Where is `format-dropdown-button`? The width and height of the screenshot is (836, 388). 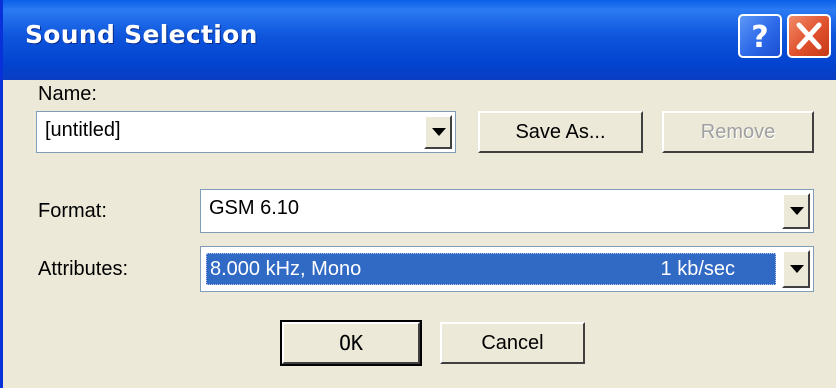
format-dropdown-button is located at coordinates (796, 211).